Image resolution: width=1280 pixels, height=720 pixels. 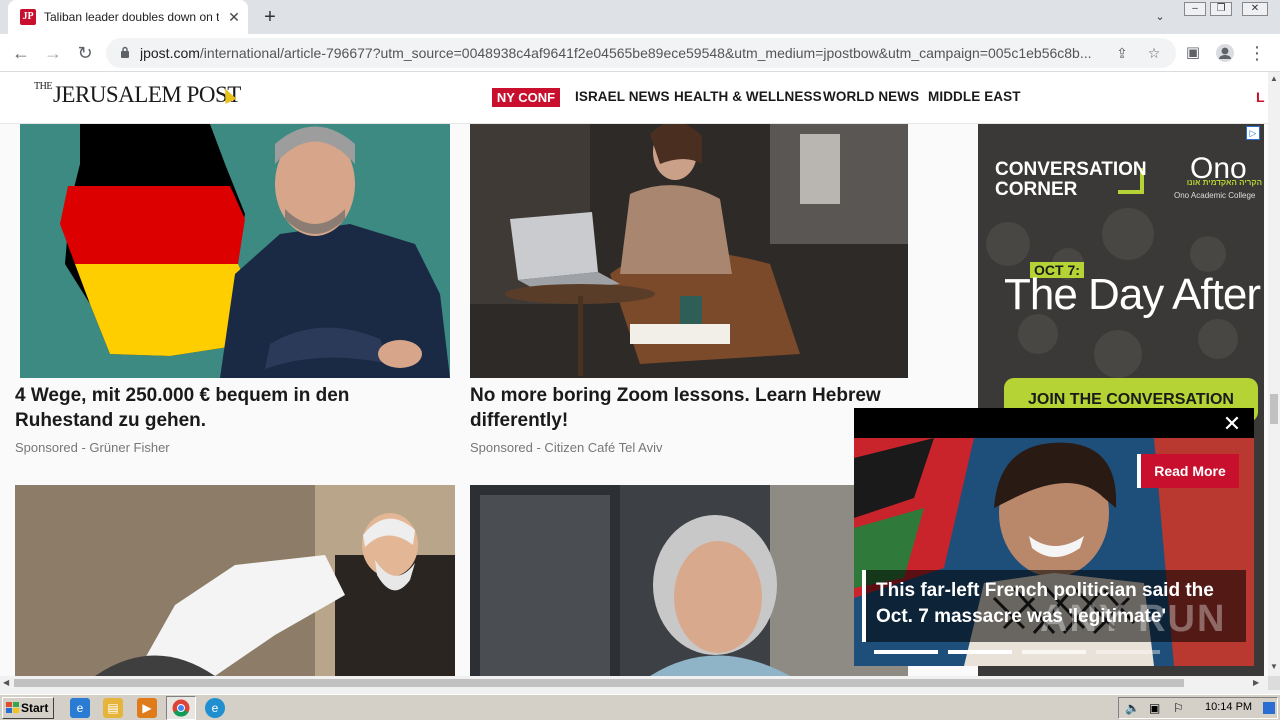 I want to click on edge-icon: e, so click(x=215, y=708).